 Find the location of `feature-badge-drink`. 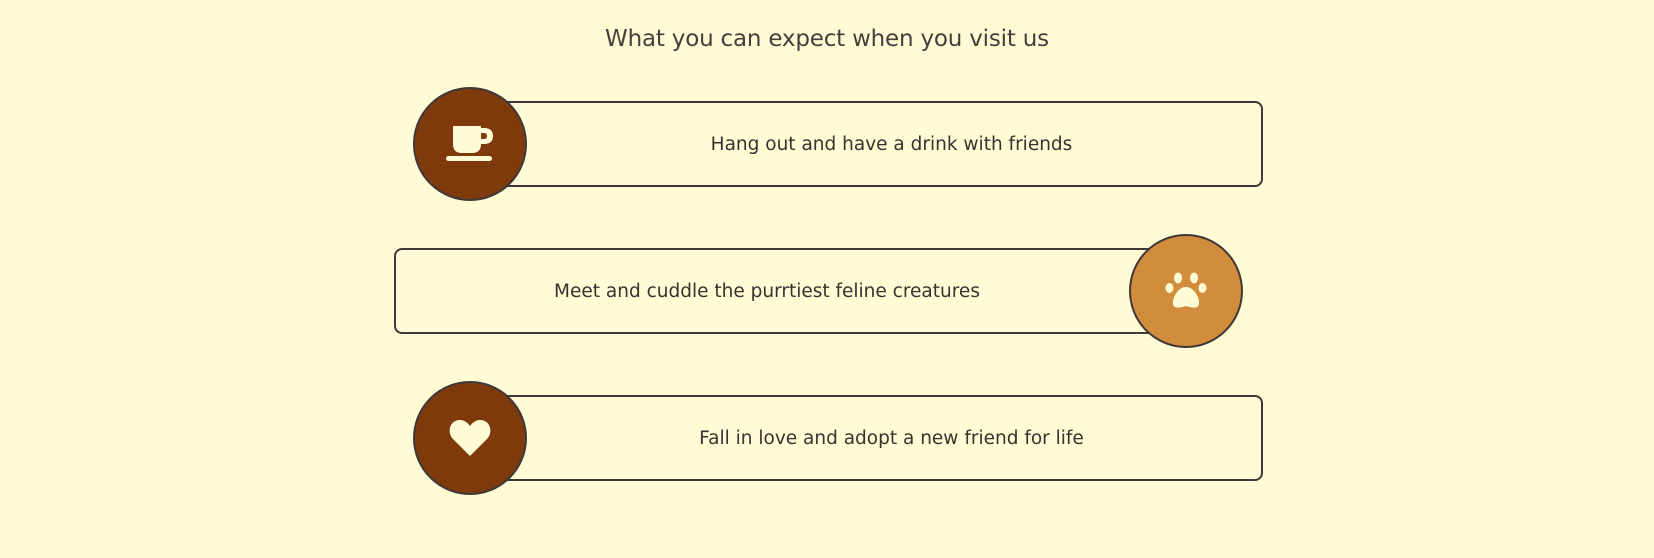

feature-badge-drink is located at coordinates (470, 144).